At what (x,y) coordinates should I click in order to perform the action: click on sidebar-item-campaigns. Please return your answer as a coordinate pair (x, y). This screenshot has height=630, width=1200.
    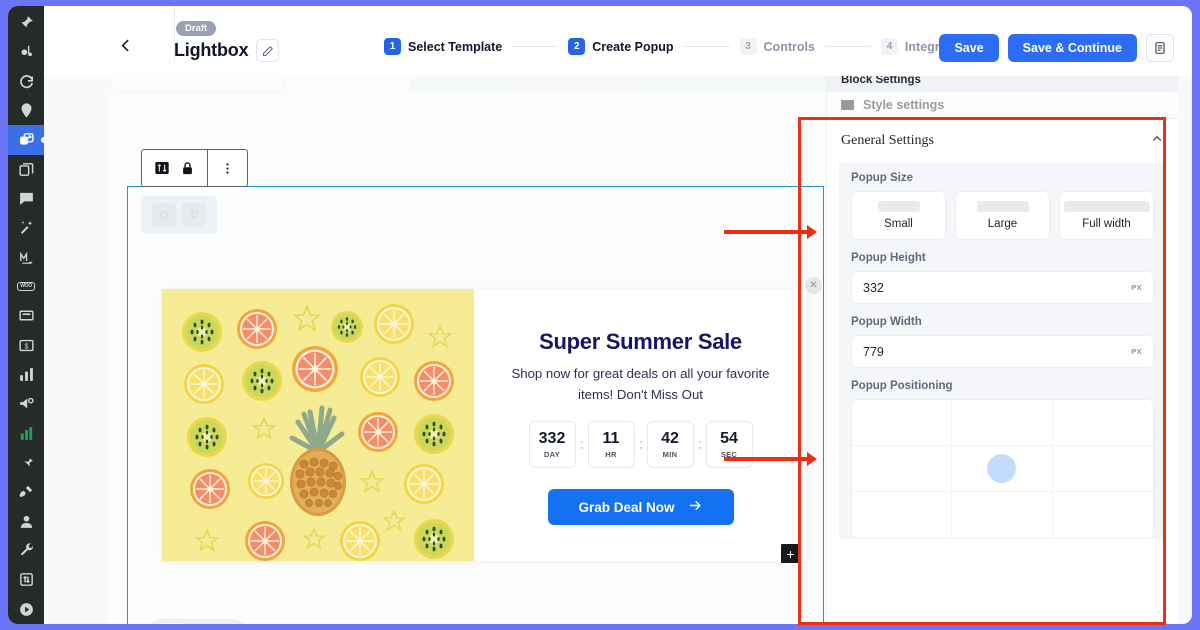
    Looking at the image, I should click on (26, 403).